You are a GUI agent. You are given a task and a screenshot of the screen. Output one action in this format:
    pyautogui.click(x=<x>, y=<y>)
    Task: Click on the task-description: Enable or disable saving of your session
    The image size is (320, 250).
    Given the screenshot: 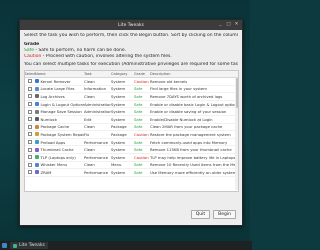 What is the action you would take?
    pyautogui.click(x=188, y=112)
    